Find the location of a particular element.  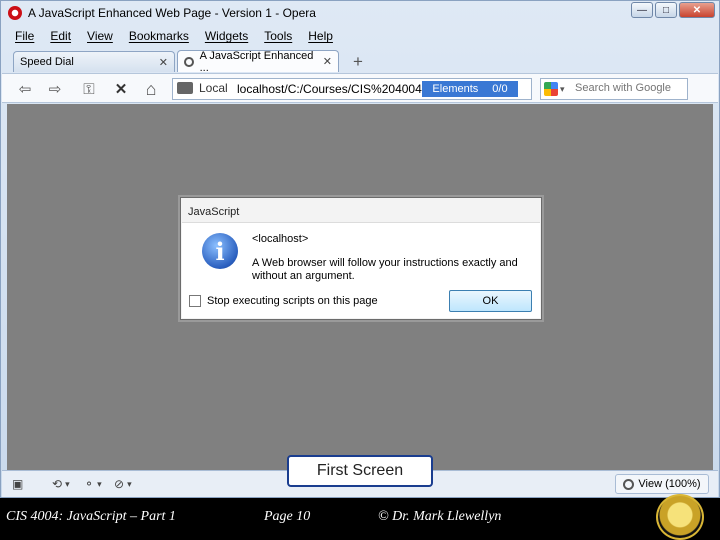

minimize-button: — is located at coordinates (642, 10).